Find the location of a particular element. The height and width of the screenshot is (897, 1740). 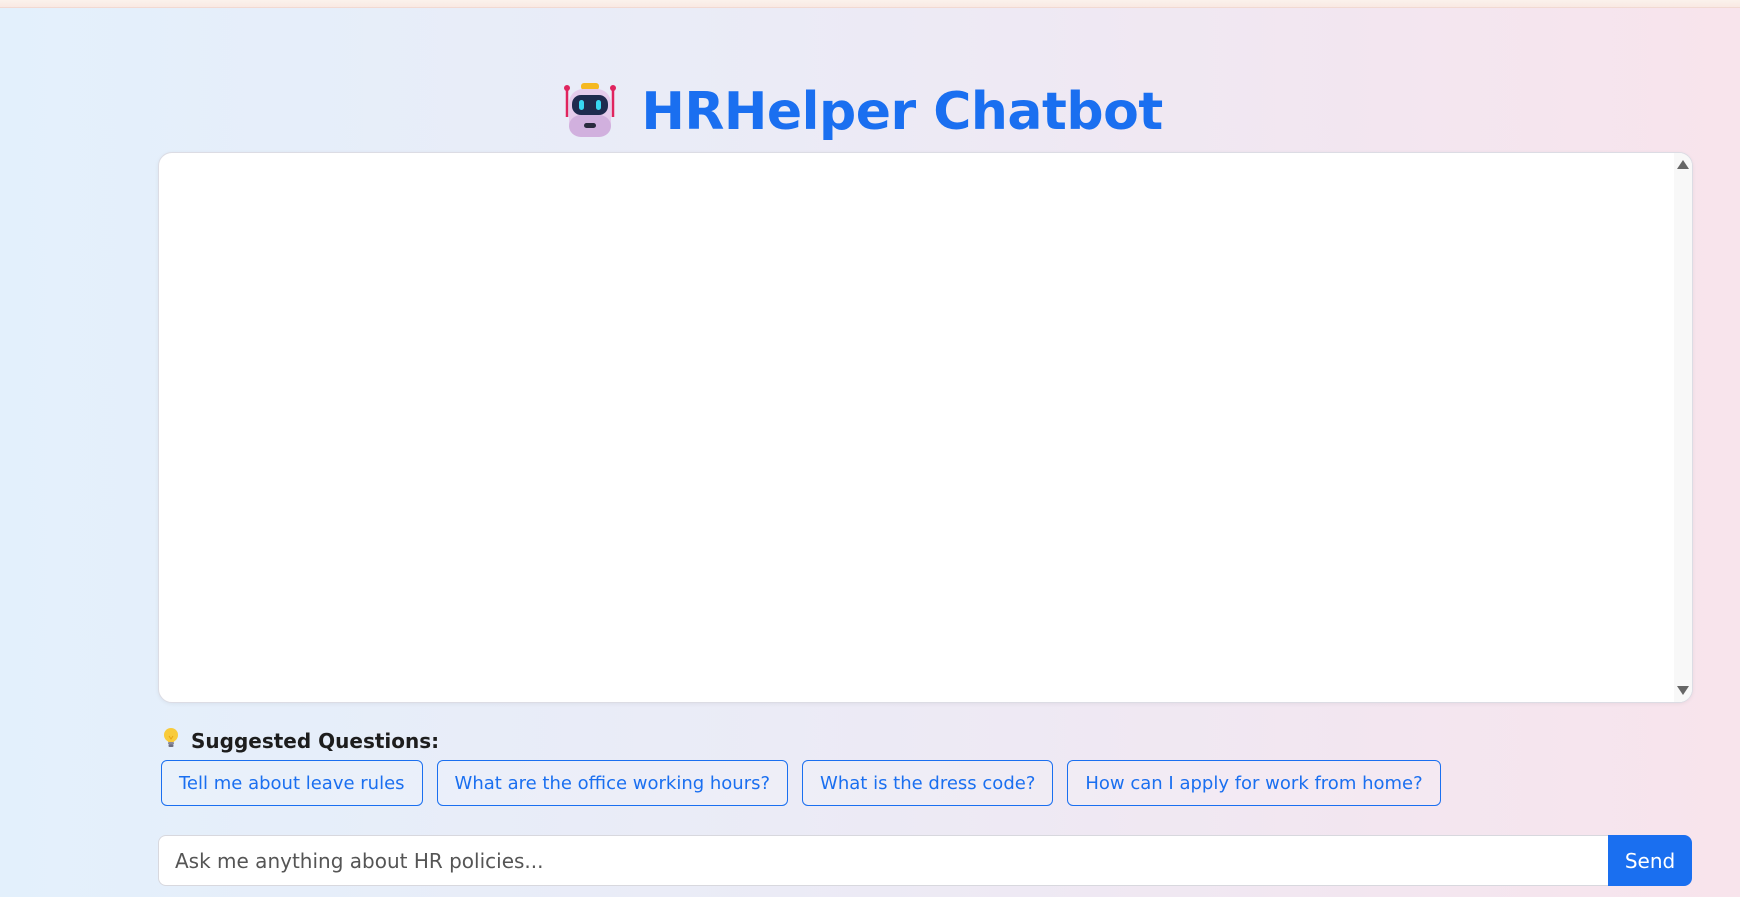

top-strip is located at coordinates (870, 4).